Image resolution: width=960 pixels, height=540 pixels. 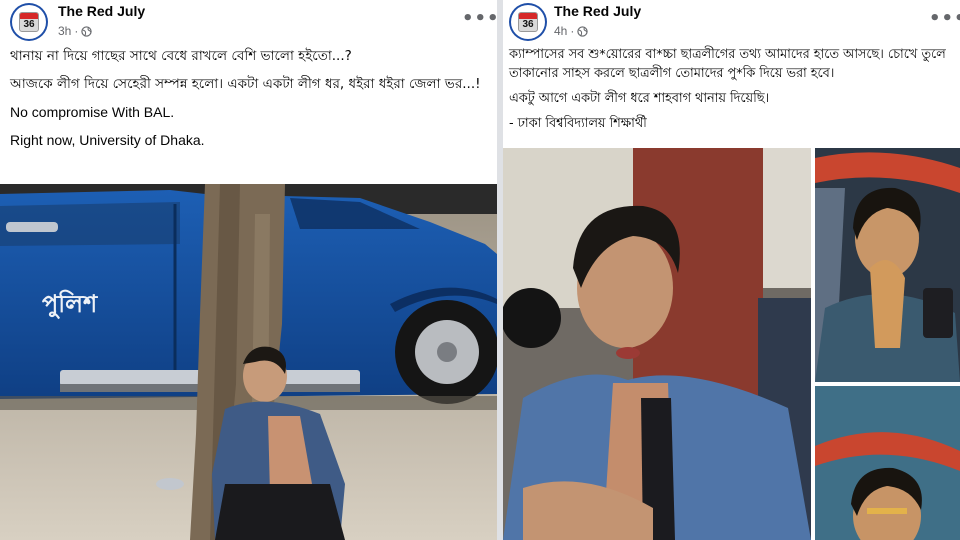 What do you see at coordinates (92, 112) in the screenshot?
I see `post-line-3: No compromise With BAL.` at bounding box center [92, 112].